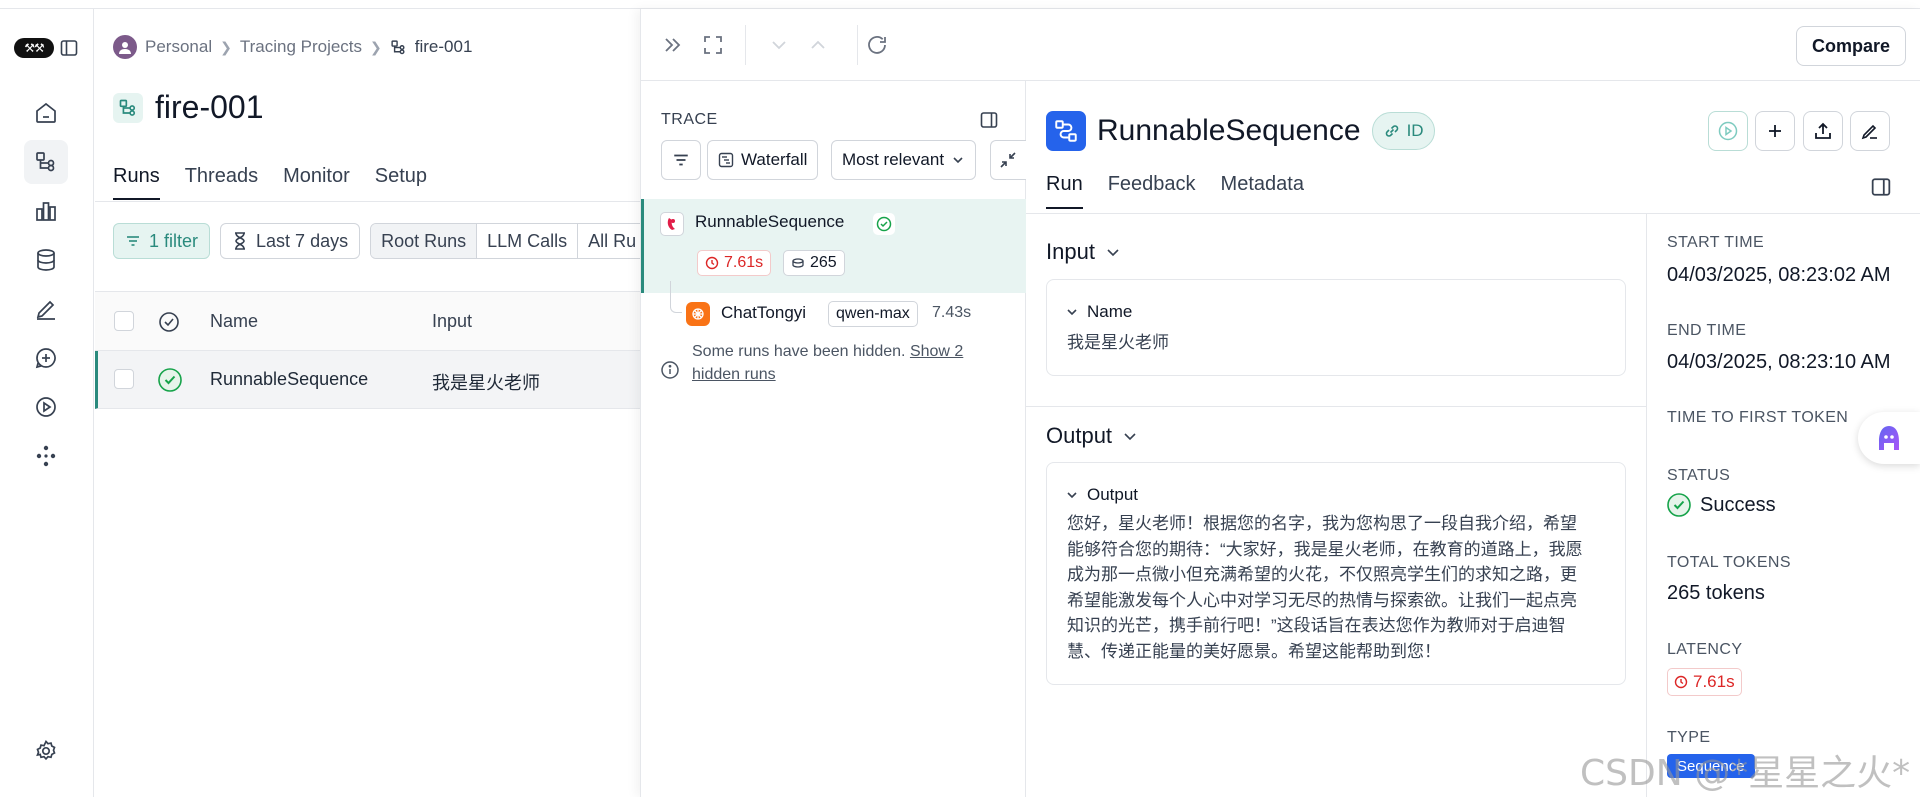 This screenshot has height=797, width=1920. I want to click on filter-button: 1 filter, so click(162, 241).